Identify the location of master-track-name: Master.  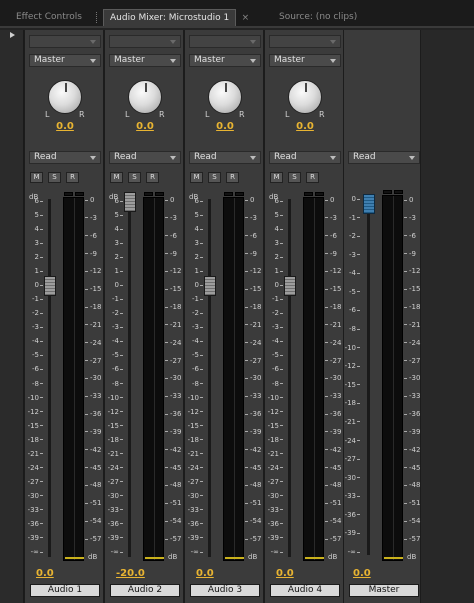
(384, 590).